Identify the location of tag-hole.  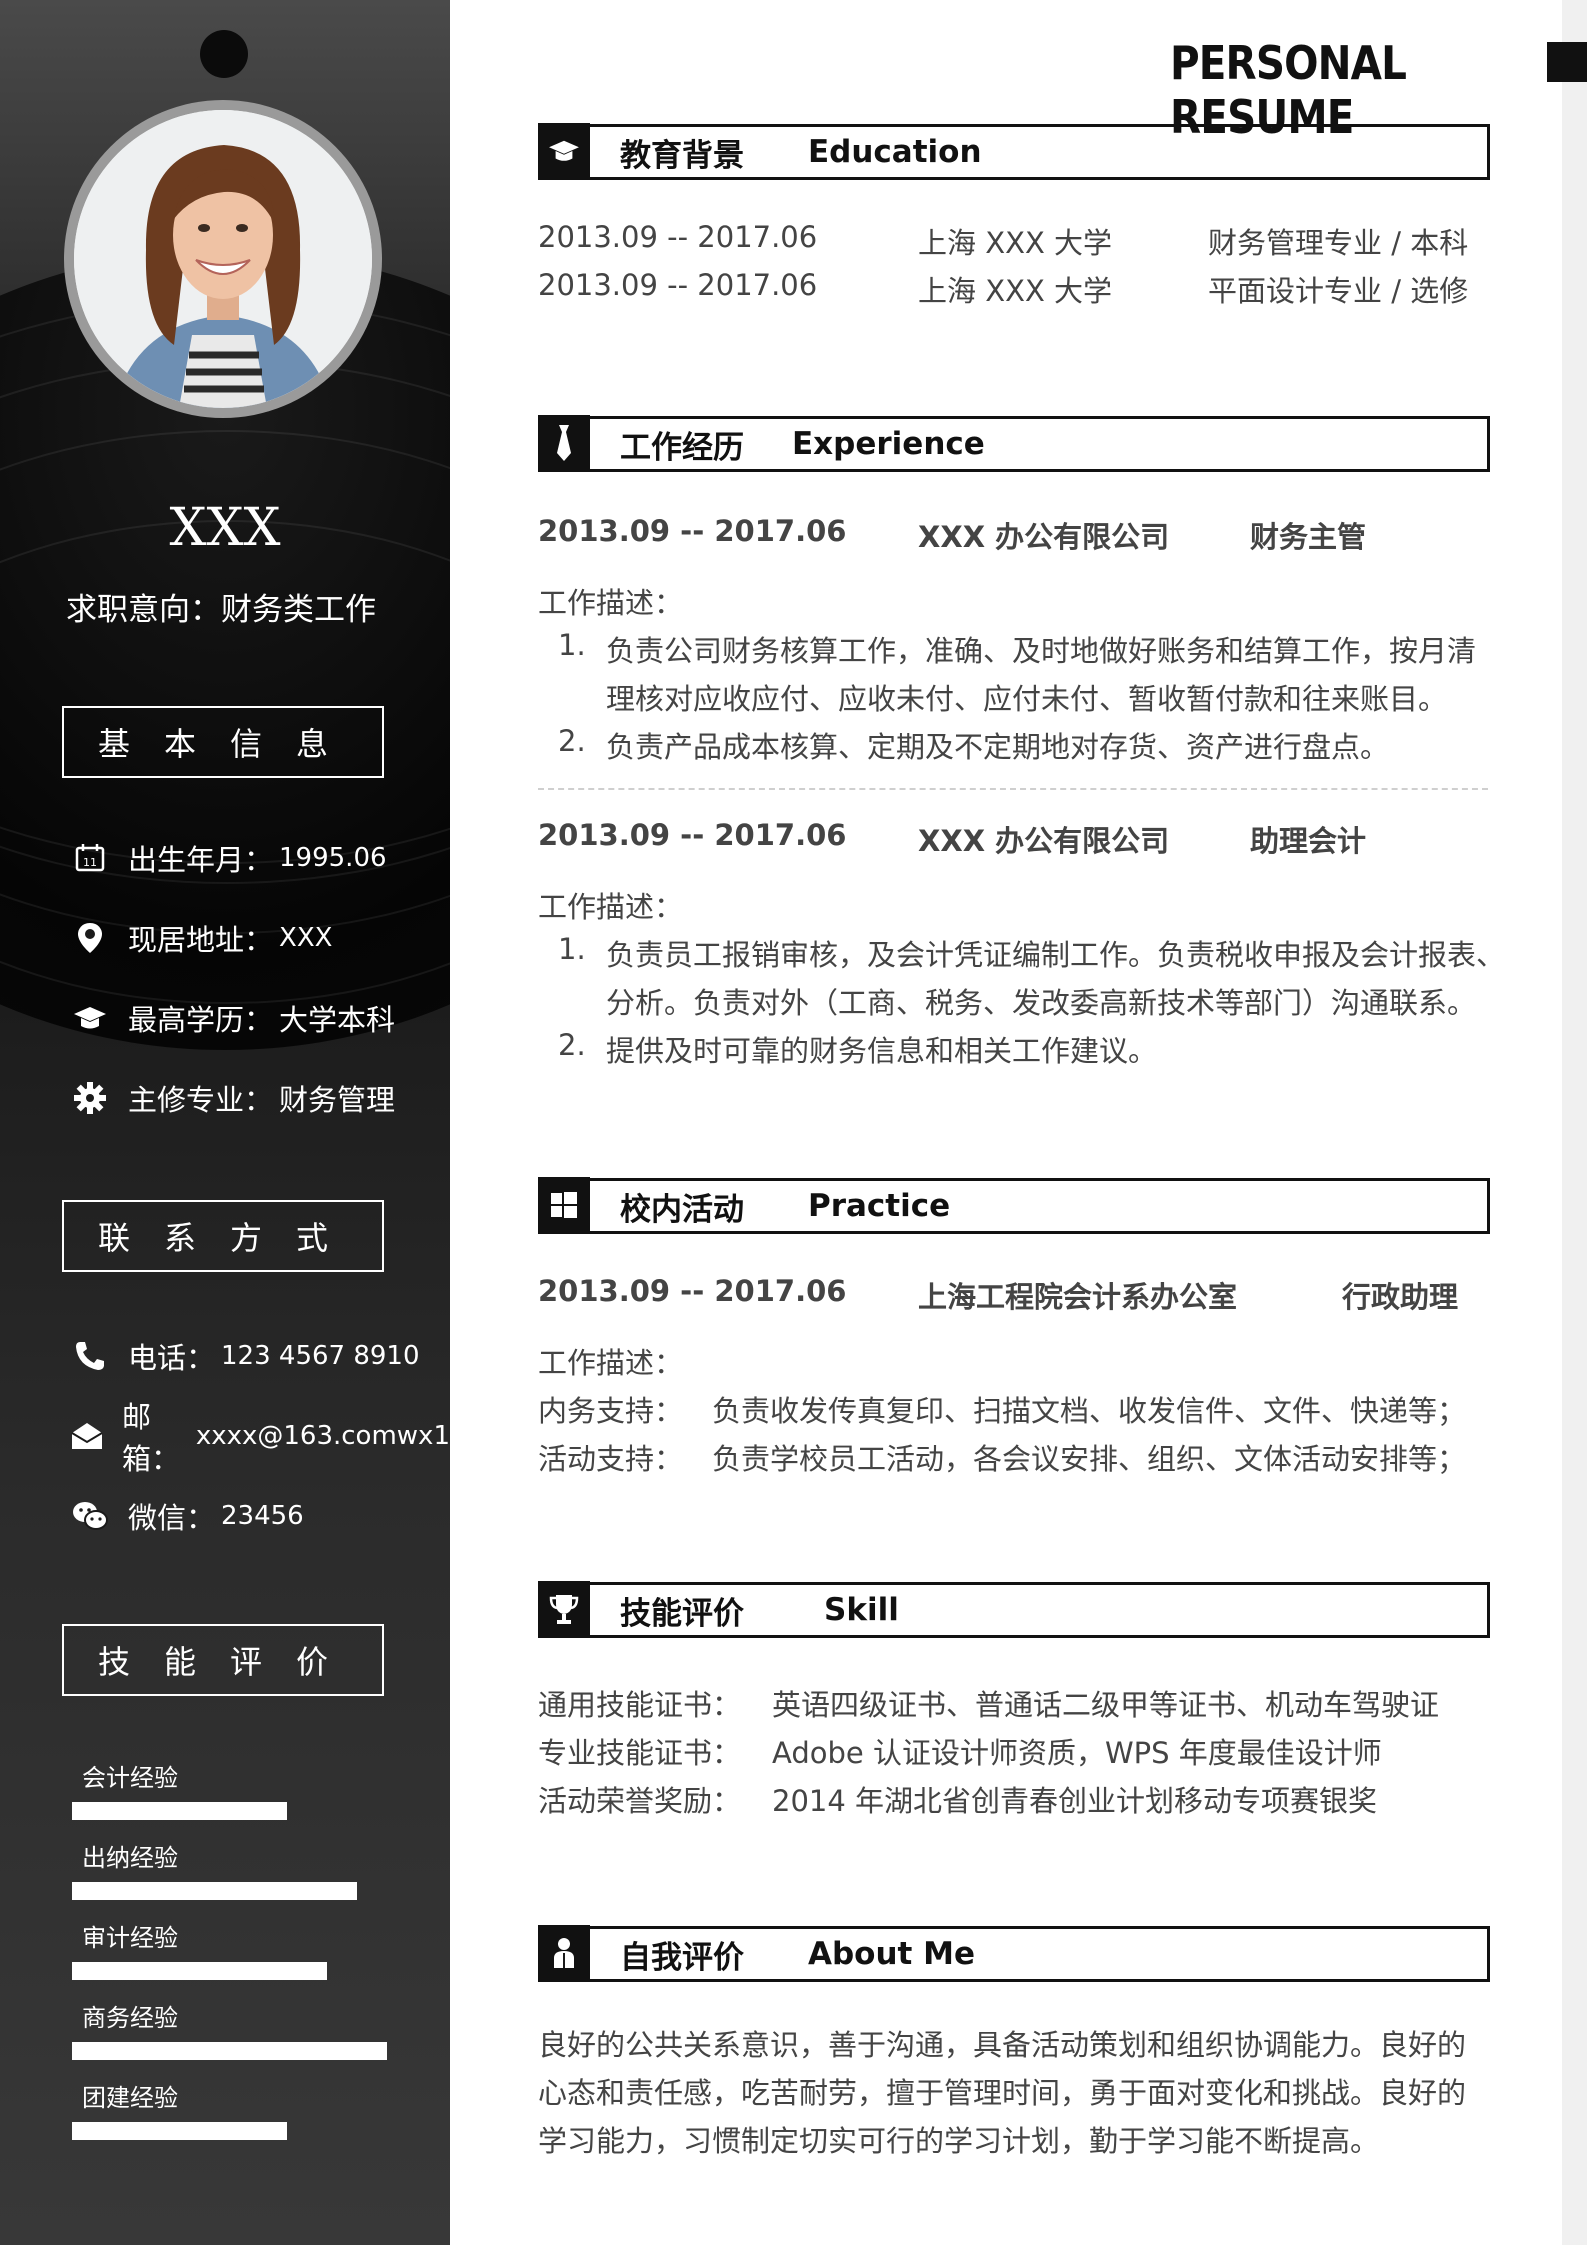
(224, 54).